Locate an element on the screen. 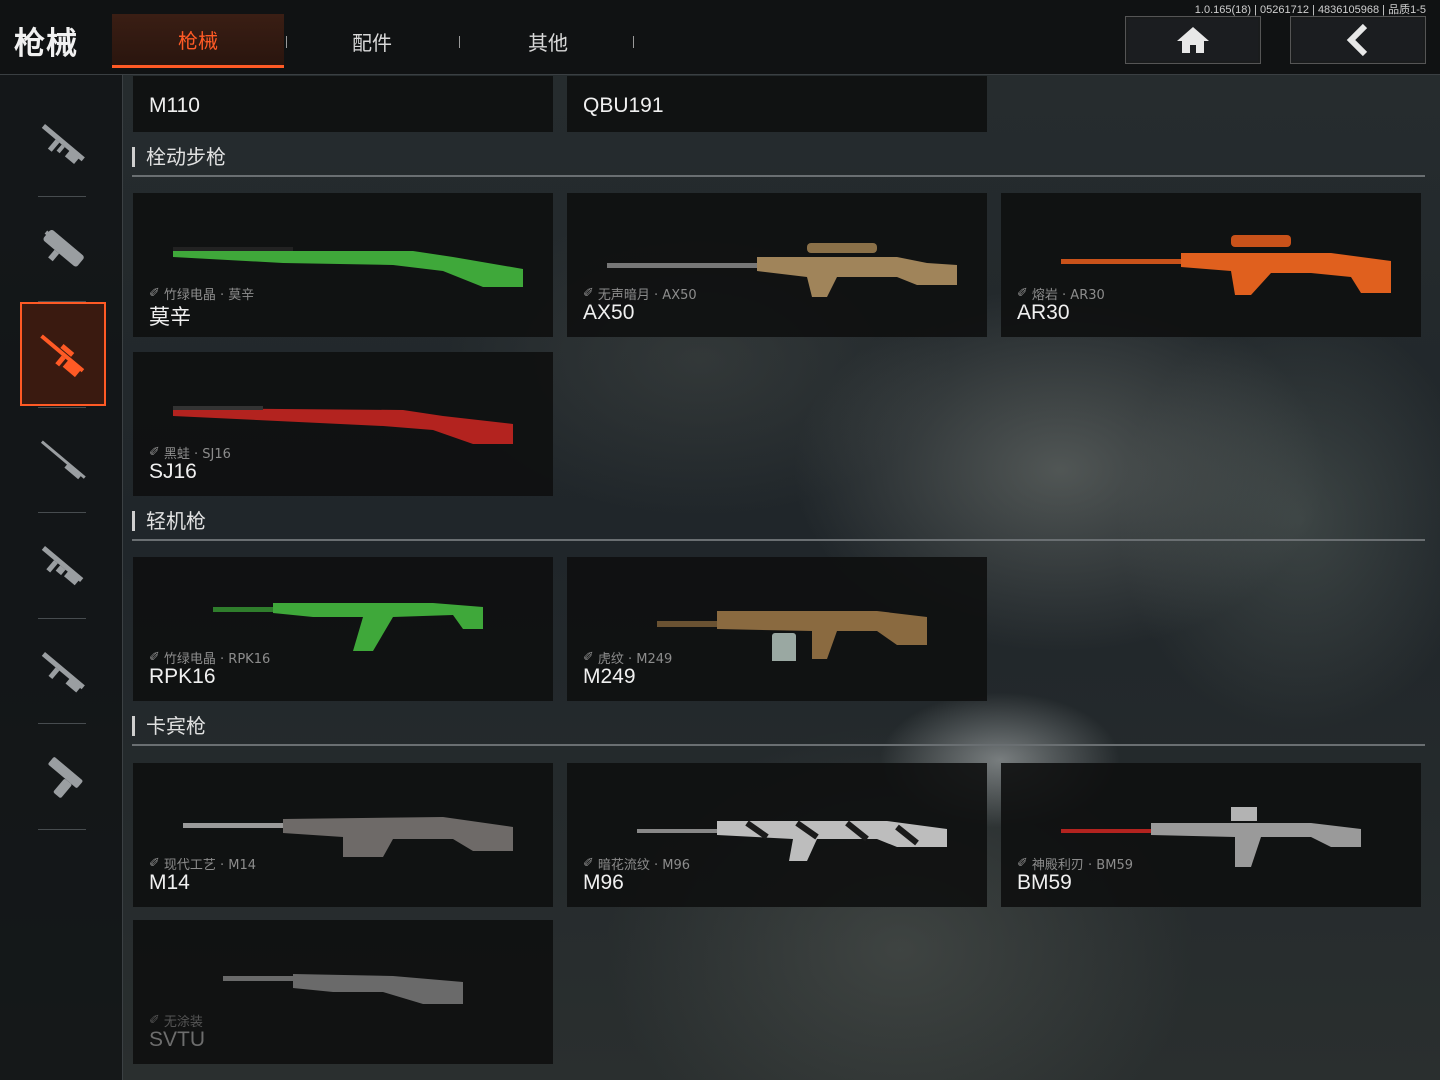 This screenshot has width=1440, height=1080. weapon-card-partial: M110 is located at coordinates (343, 104).